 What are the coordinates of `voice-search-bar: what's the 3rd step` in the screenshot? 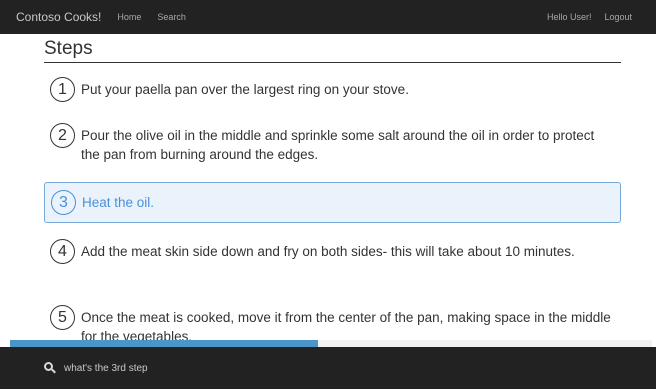 It's located at (328, 368).